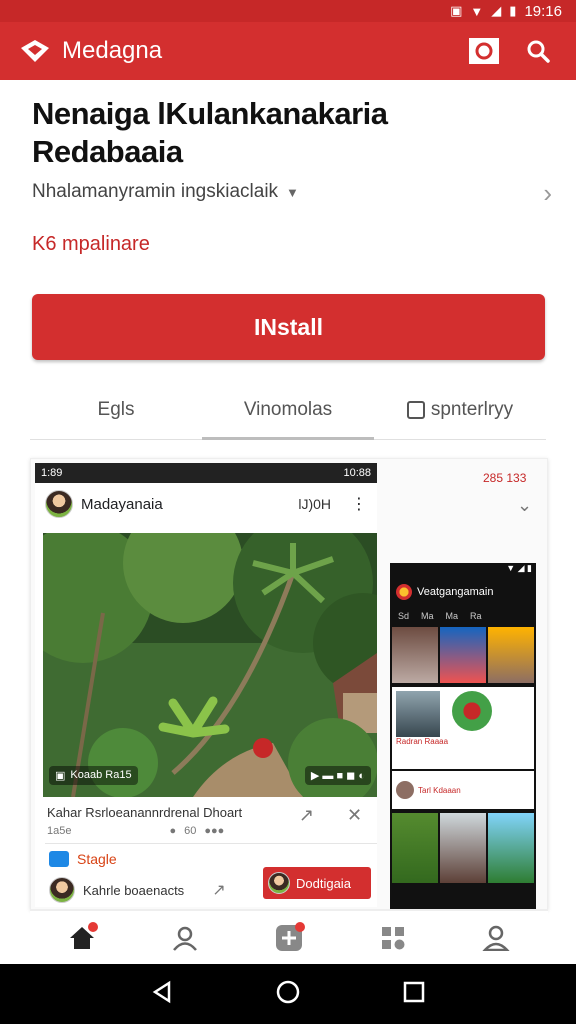 The width and height of the screenshot is (576, 1024). What do you see at coordinates (456, 10) in the screenshot?
I see `notification-icon: ▣` at bounding box center [456, 10].